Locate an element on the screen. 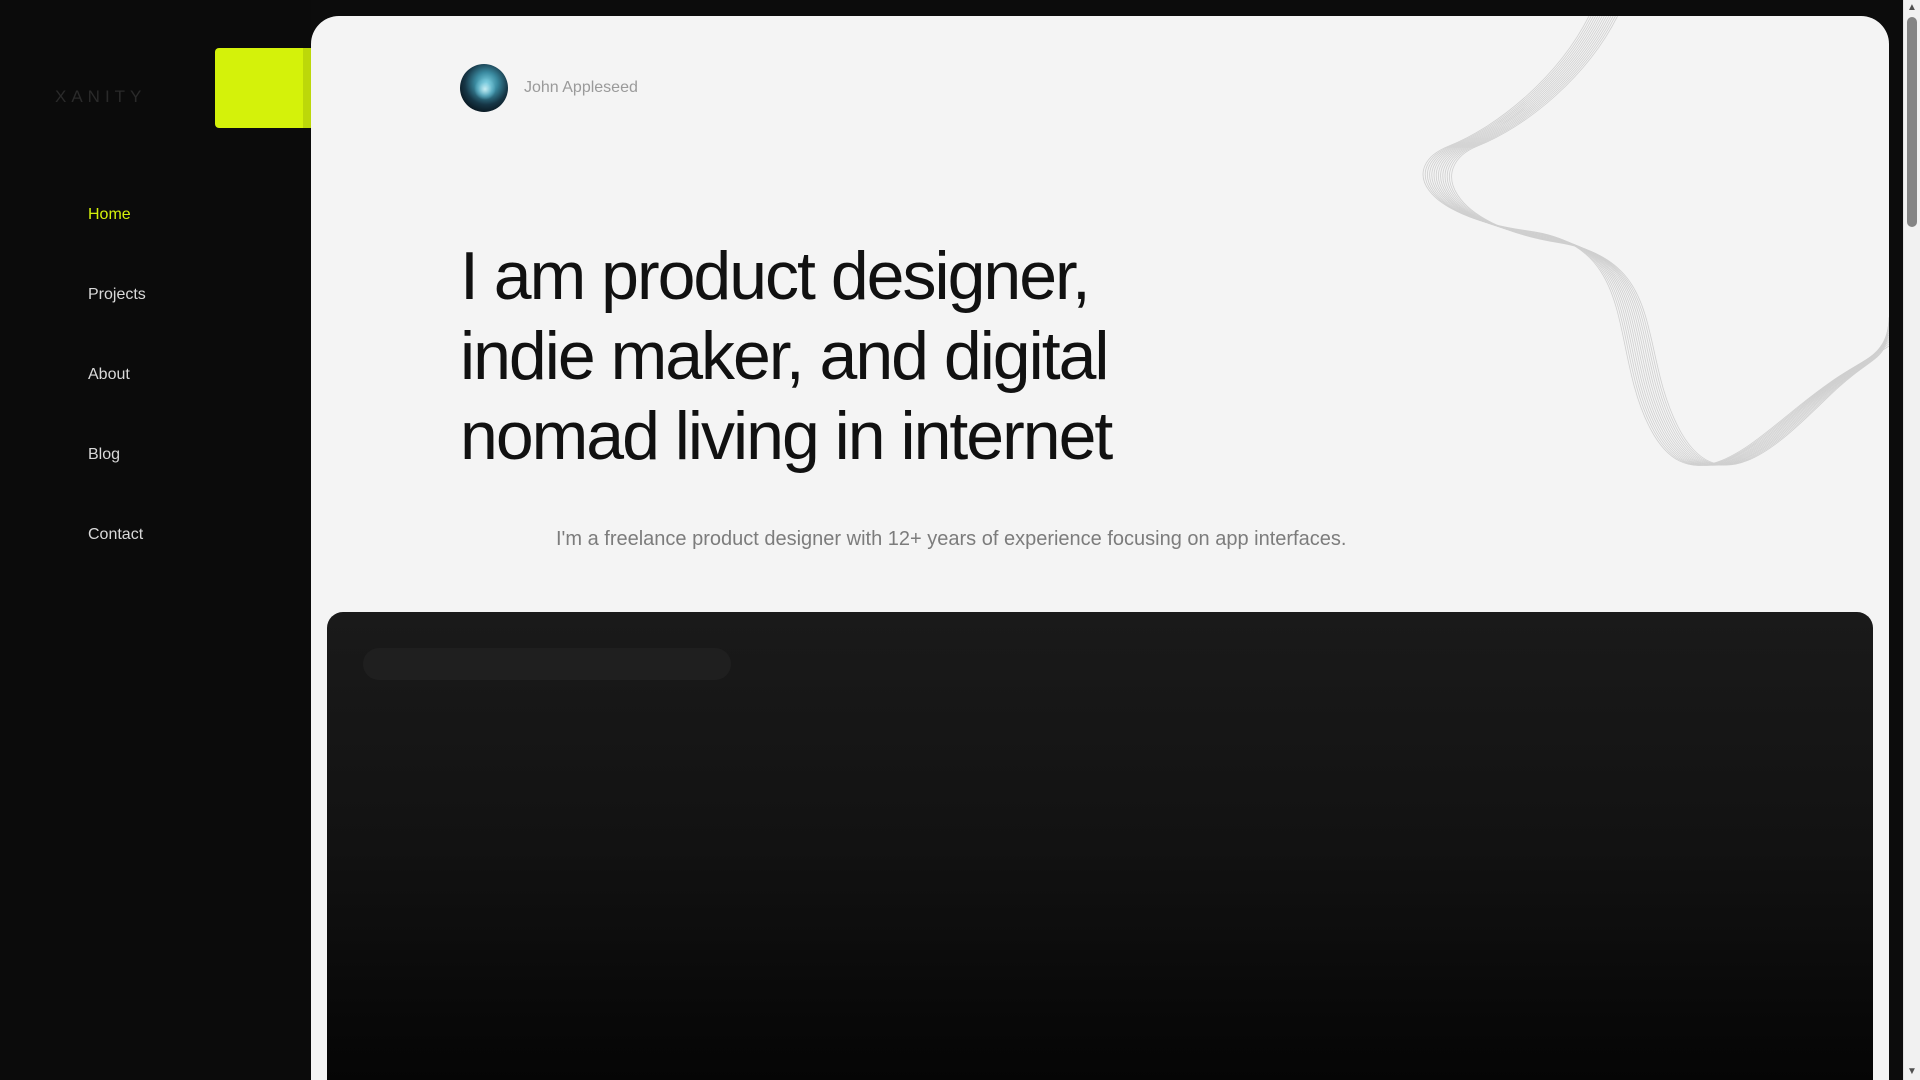  logo: XANITY is located at coordinates (100, 97).